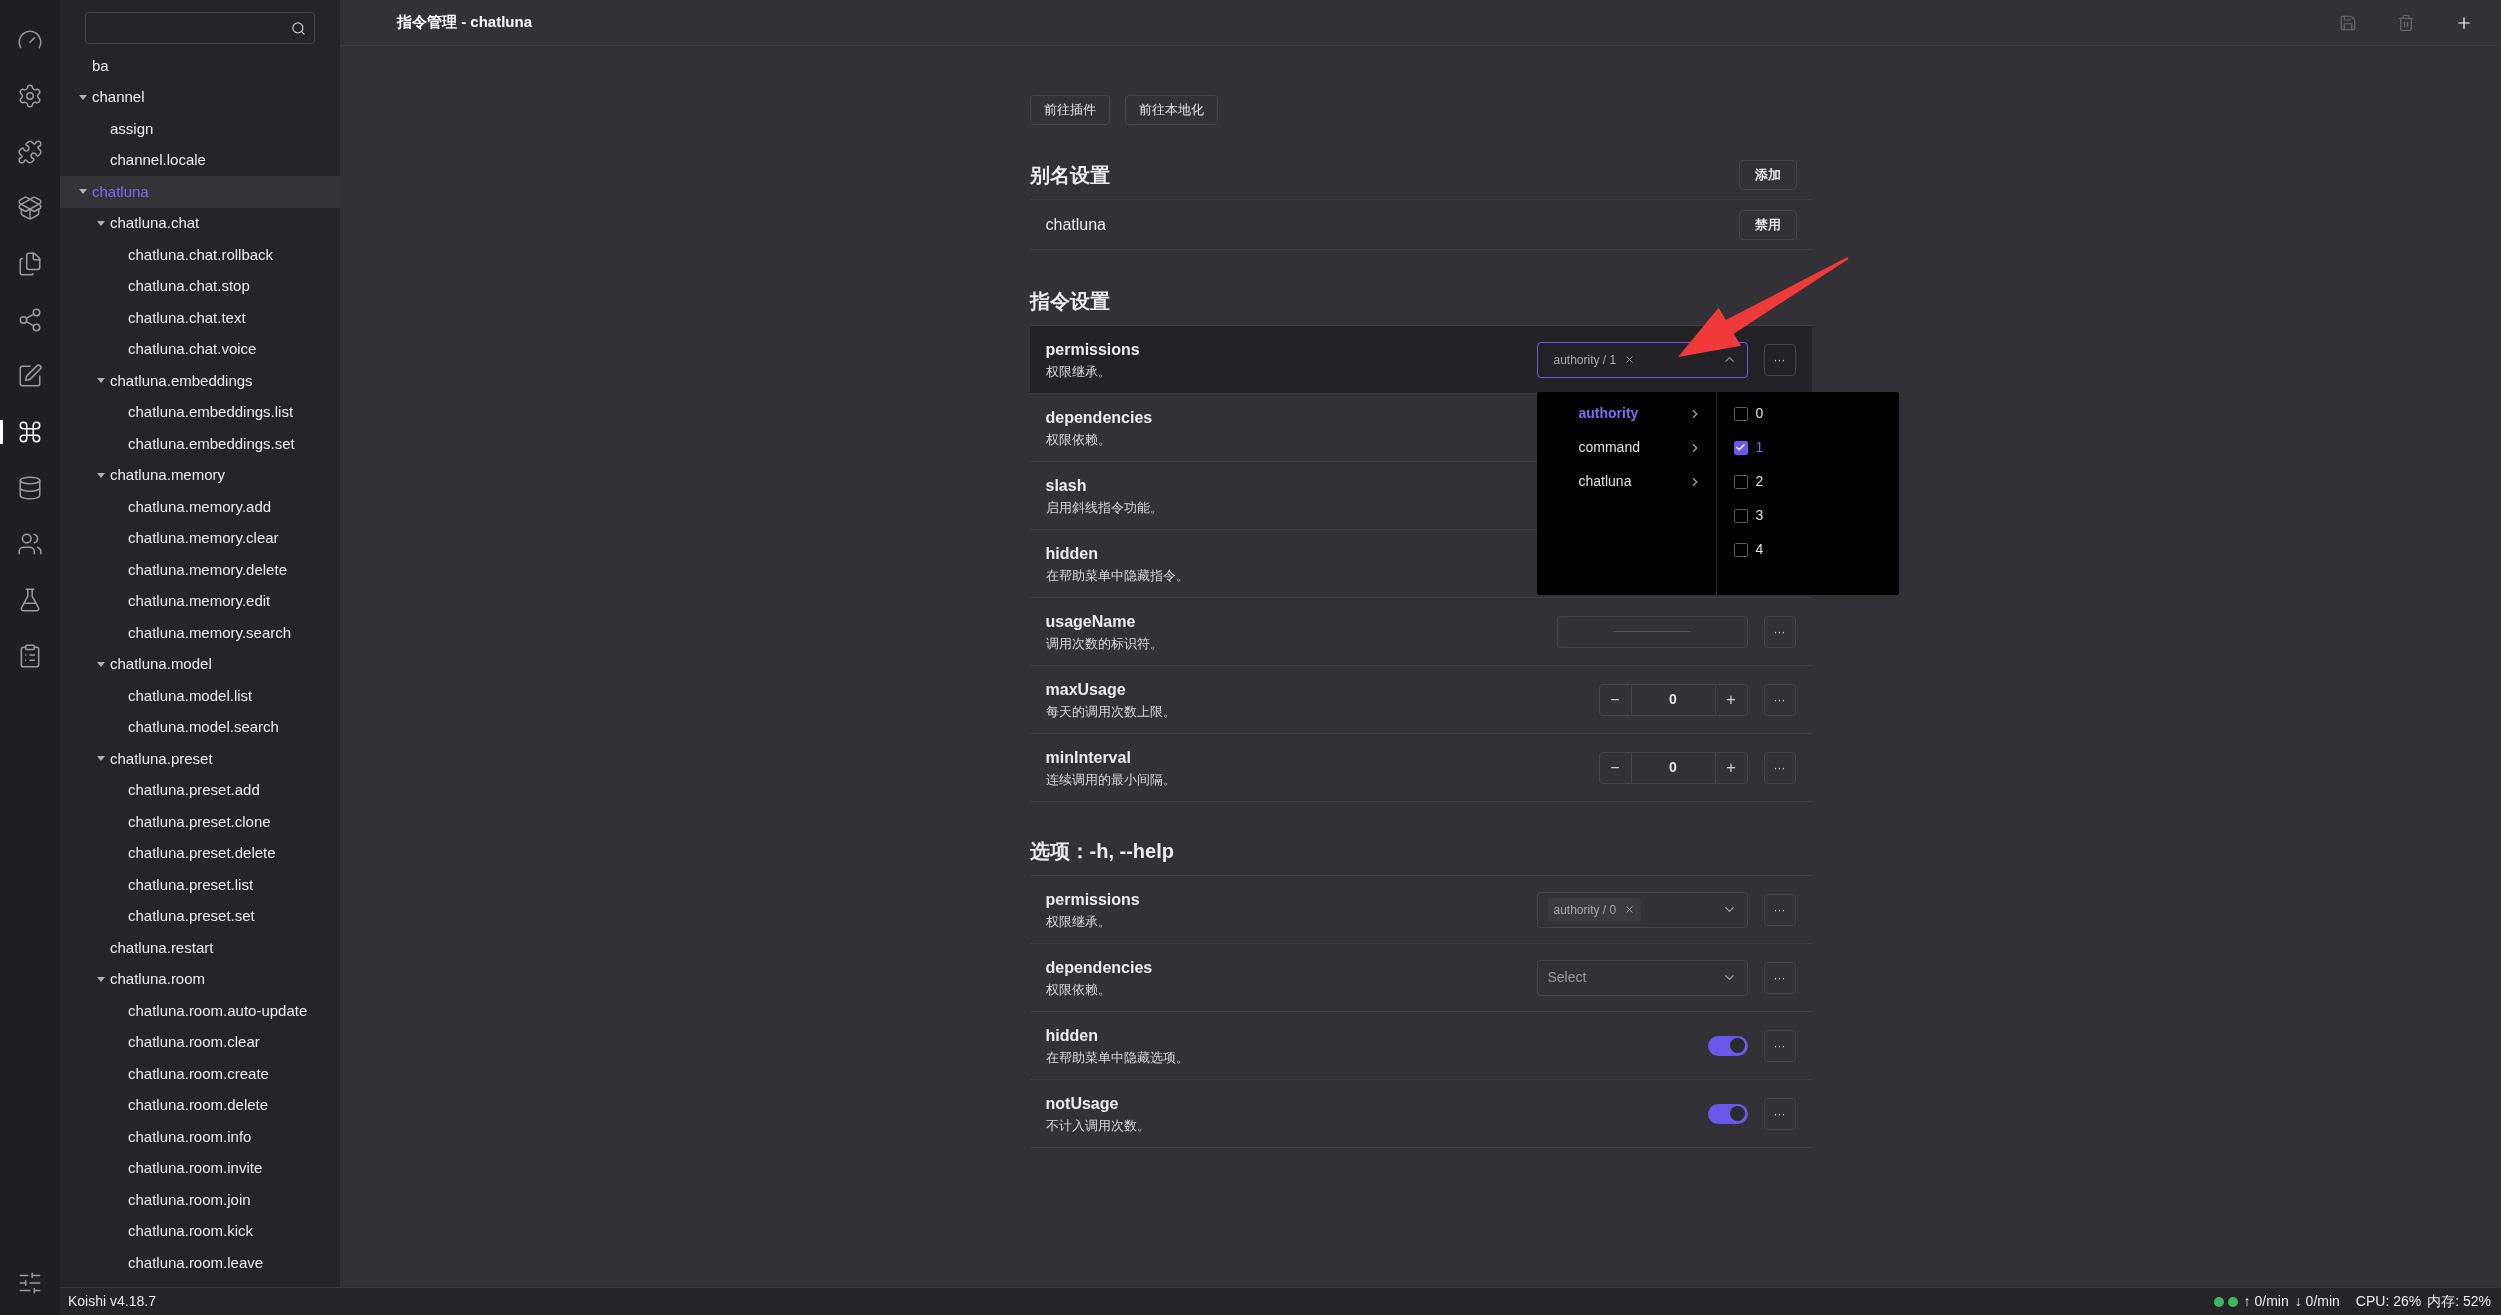 The image size is (2501, 1315). I want to click on tree-item: channel, so click(200, 97).